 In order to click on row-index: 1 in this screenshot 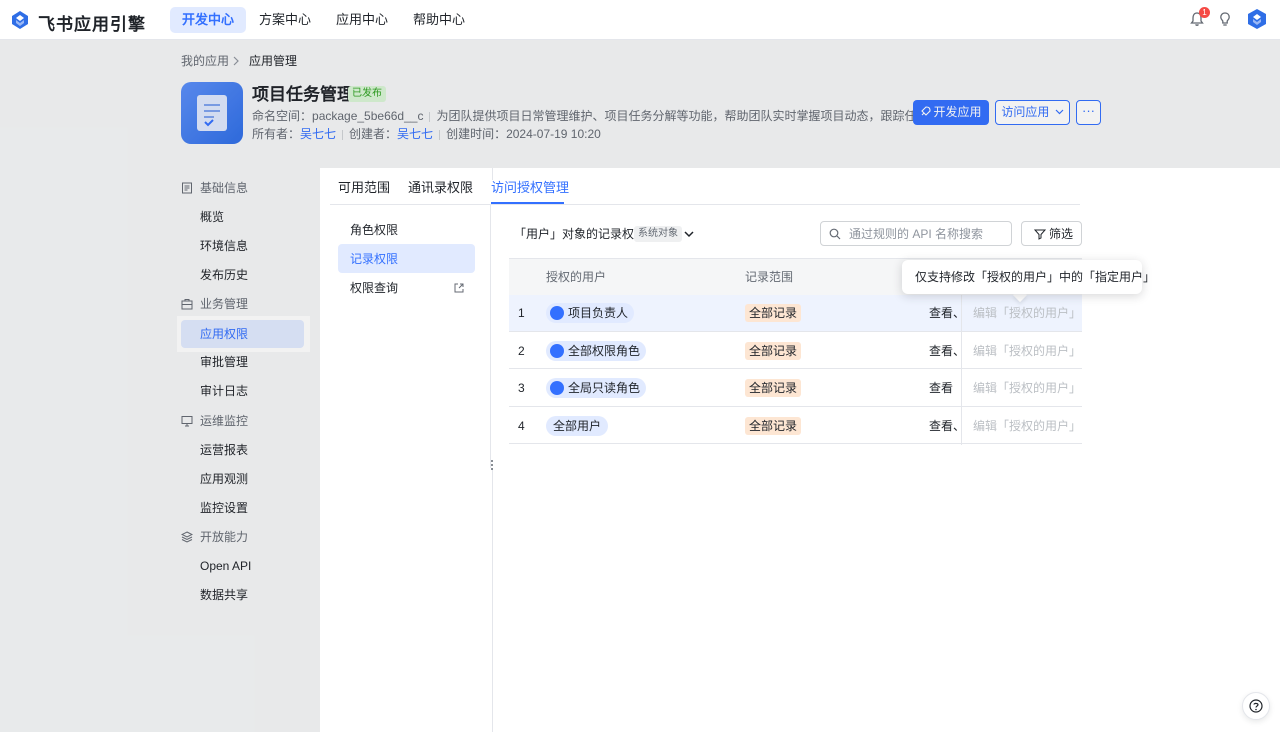, I will do `click(521, 313)`.